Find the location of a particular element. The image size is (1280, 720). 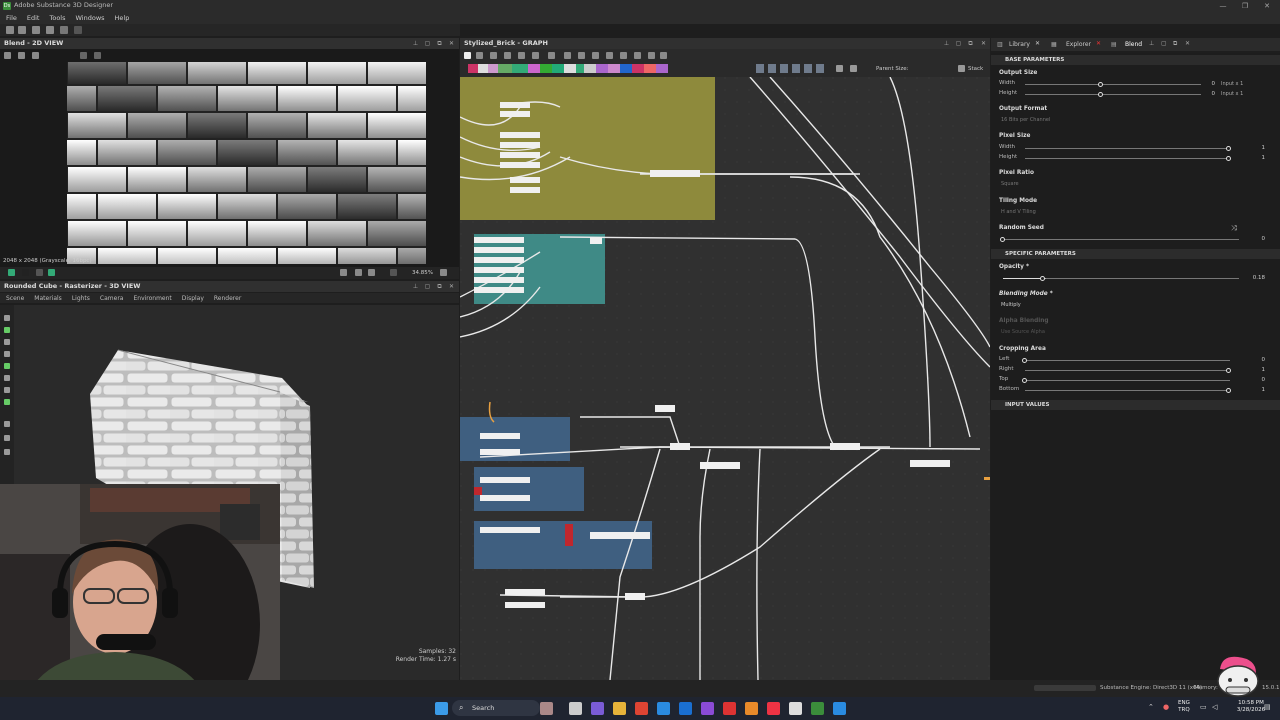

crop-bottom-knob is located at coordinates (1228, 390).